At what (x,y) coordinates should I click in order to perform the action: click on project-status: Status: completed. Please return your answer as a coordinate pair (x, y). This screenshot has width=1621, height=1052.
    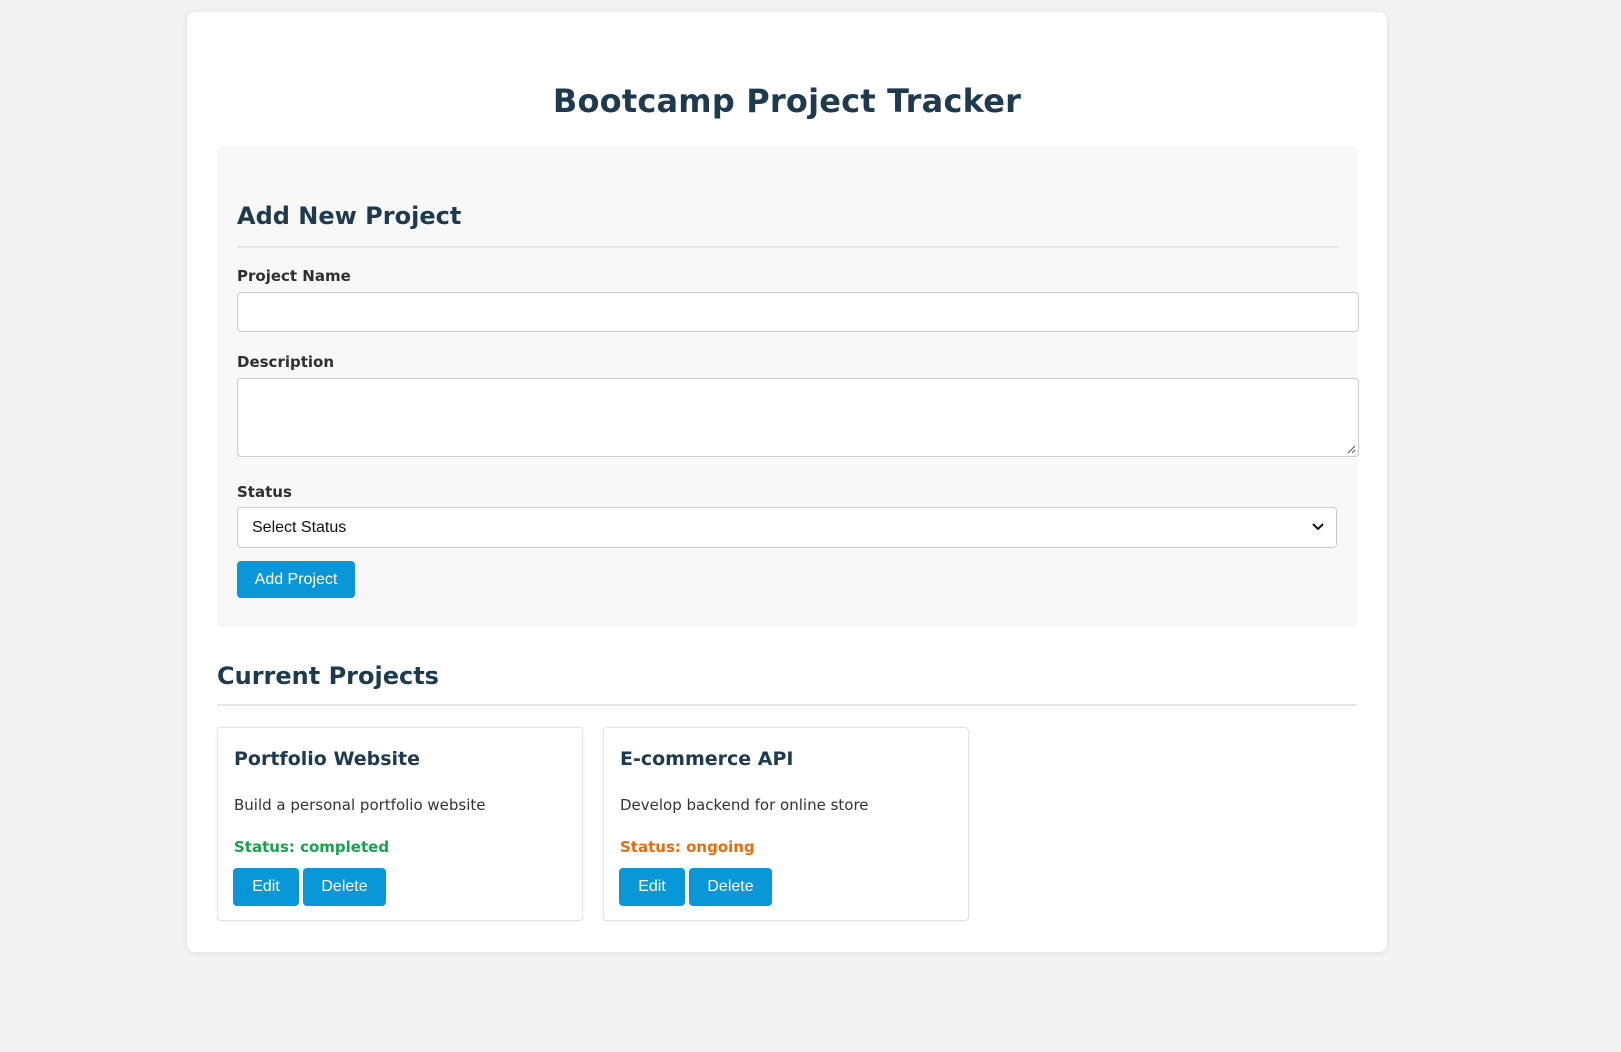
    Looking at the image, I should click on (312, 847).